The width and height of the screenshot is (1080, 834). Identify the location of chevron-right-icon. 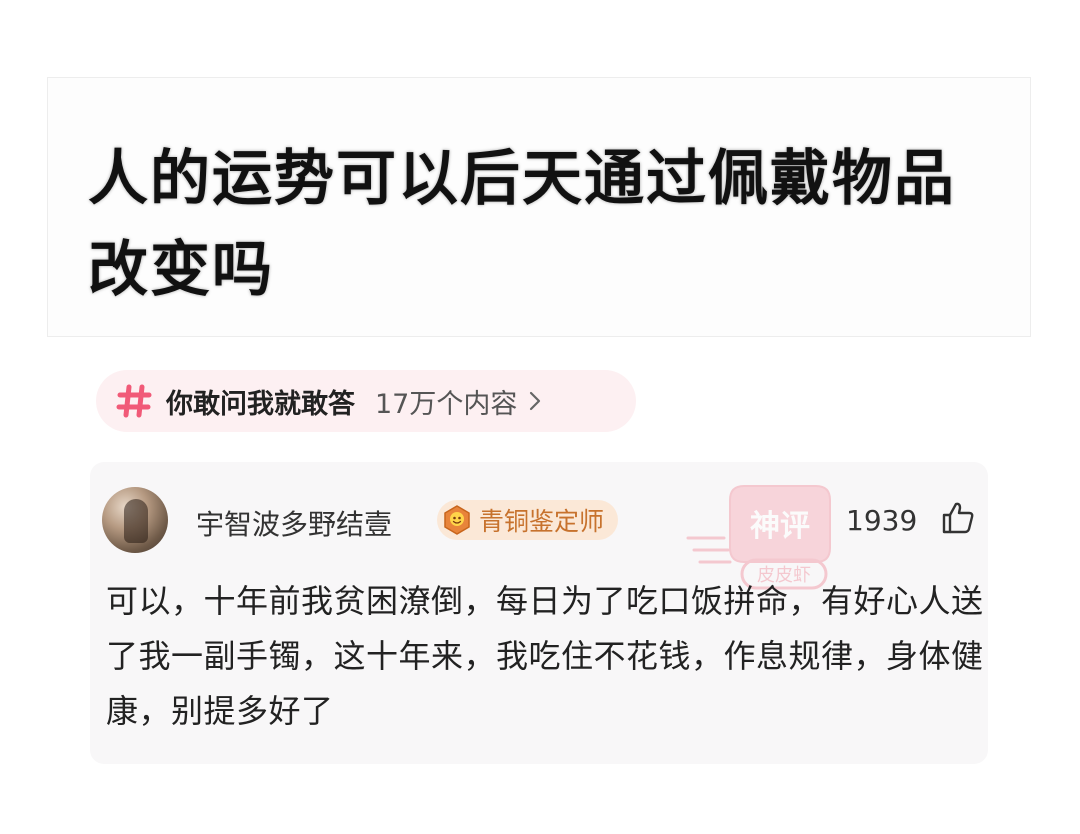
(535, 401).